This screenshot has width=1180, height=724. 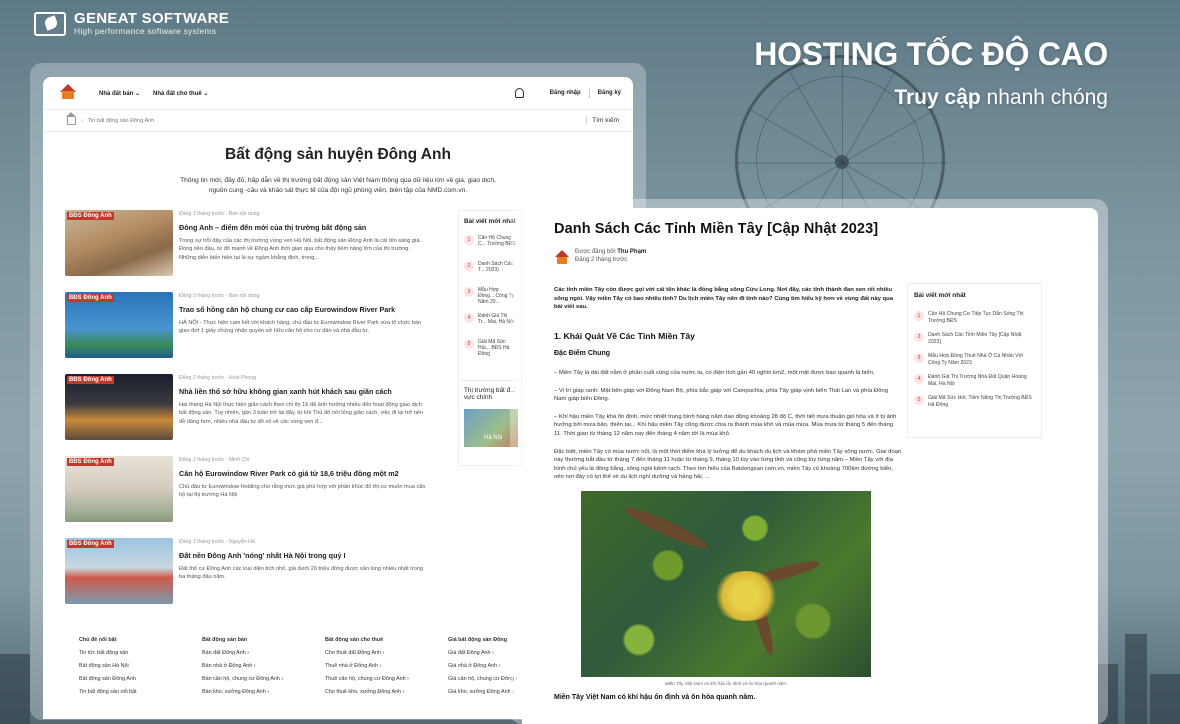 What do you see at coordinates (624, 335) in the screenshot?
I see `section-heading: 1. Khái Quát Về Các Tỉnh Miền Tây` at bounding box center [624, 335].